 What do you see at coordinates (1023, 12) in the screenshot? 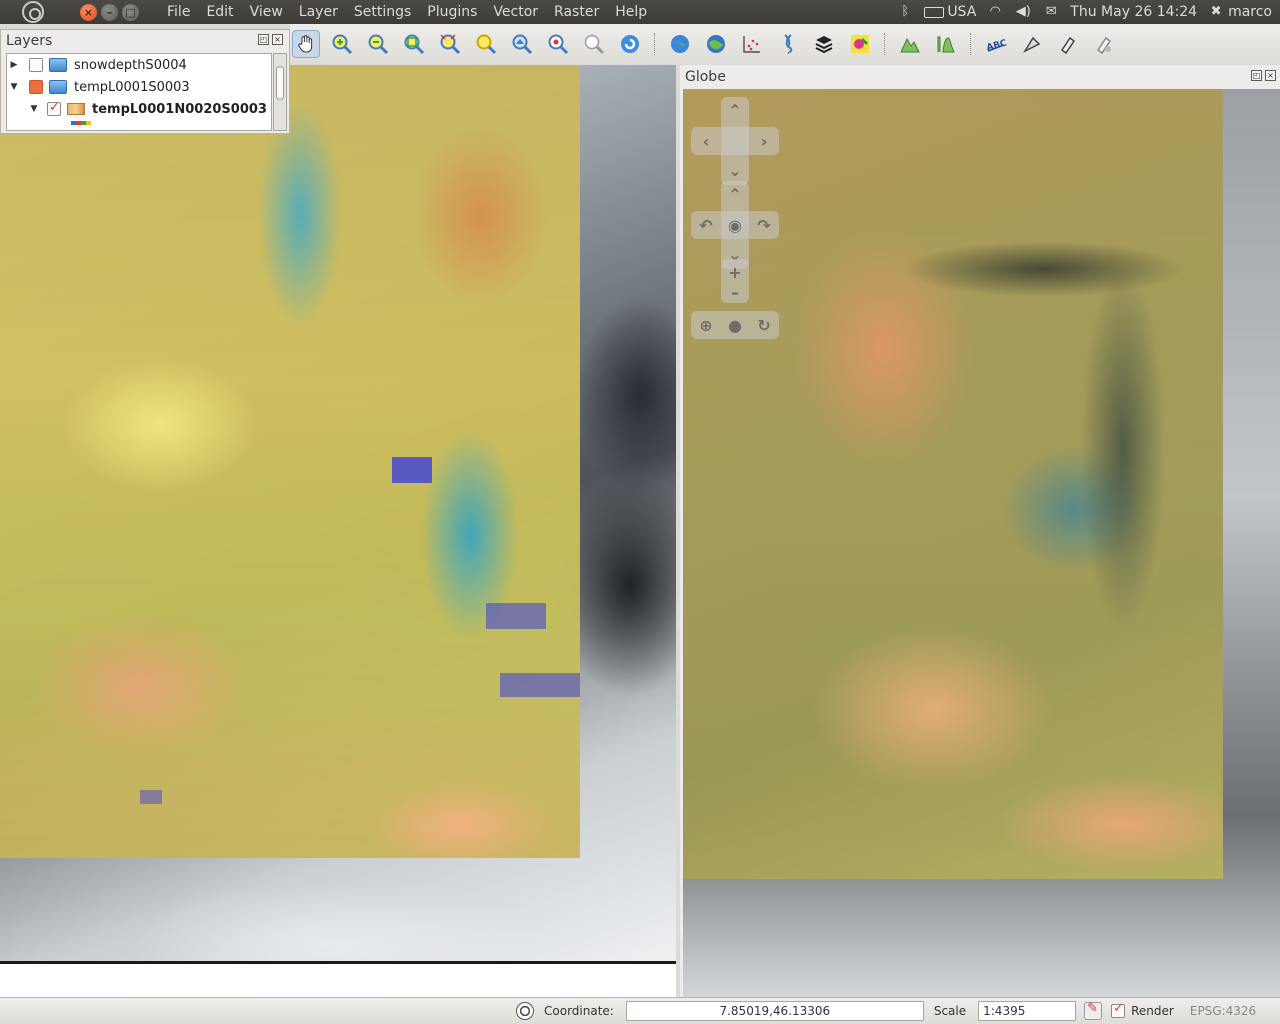
I see `volume-icon: ◀)` at bounding box center [1023, 12].